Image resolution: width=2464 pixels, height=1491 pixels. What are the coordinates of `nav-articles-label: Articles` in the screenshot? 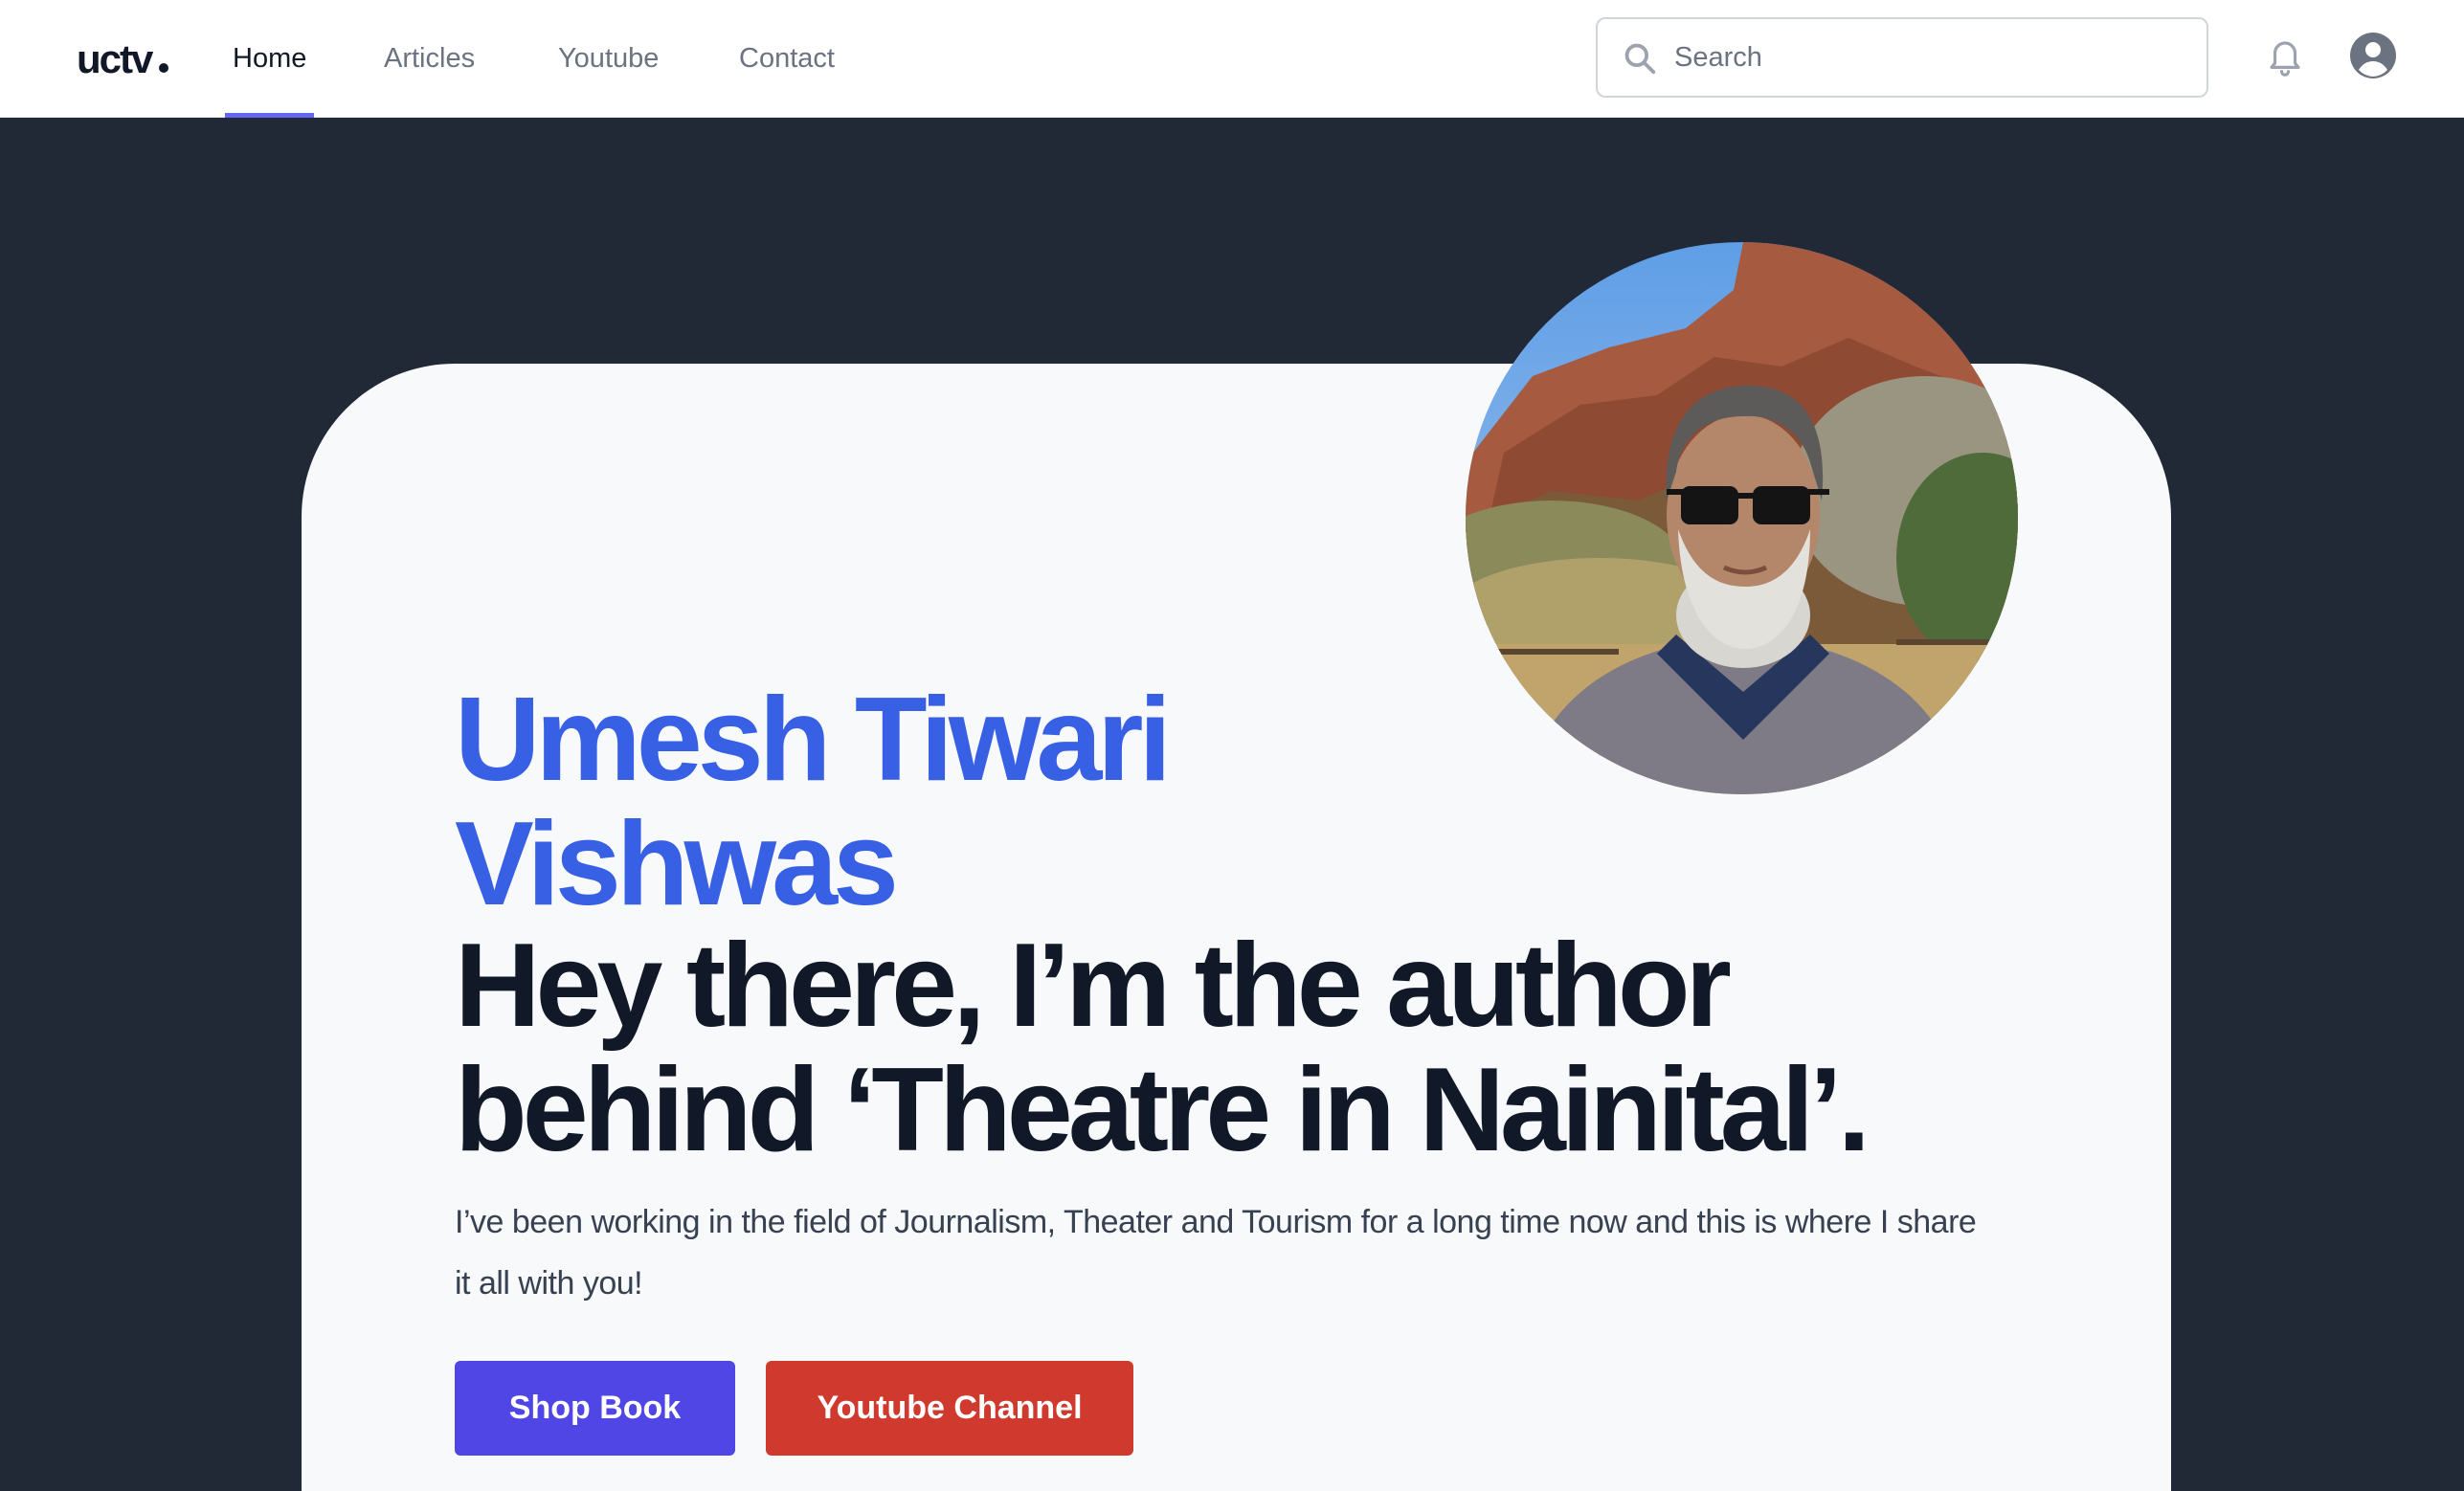 It's located at (430, 59).